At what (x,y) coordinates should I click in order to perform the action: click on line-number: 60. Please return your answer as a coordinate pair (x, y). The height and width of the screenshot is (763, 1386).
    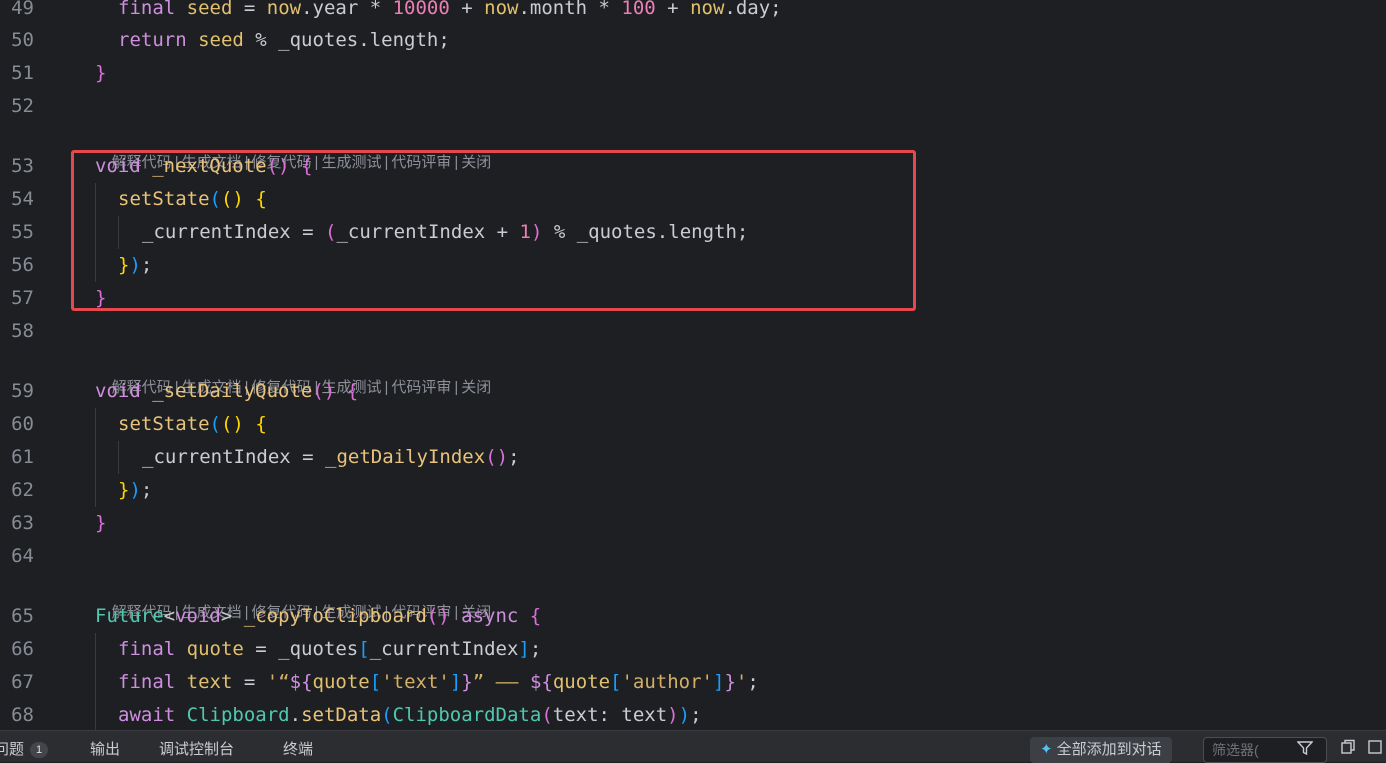
    Looking at the image, I should click on (22, 424).